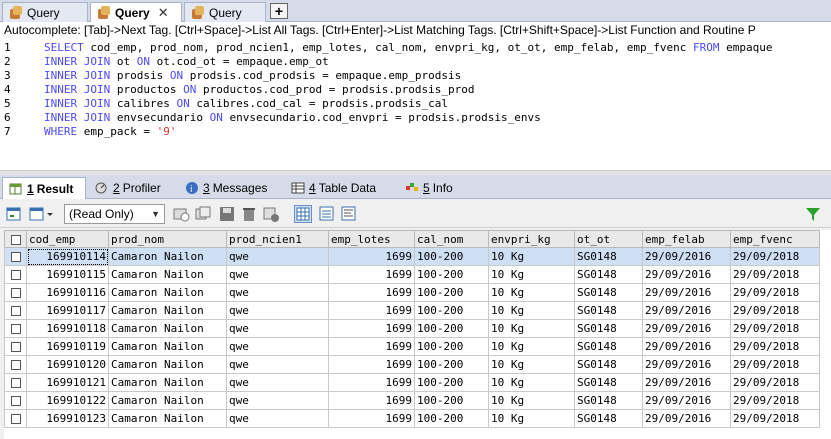  I want to click on tab-info: 5 Info, so click(431, 188).